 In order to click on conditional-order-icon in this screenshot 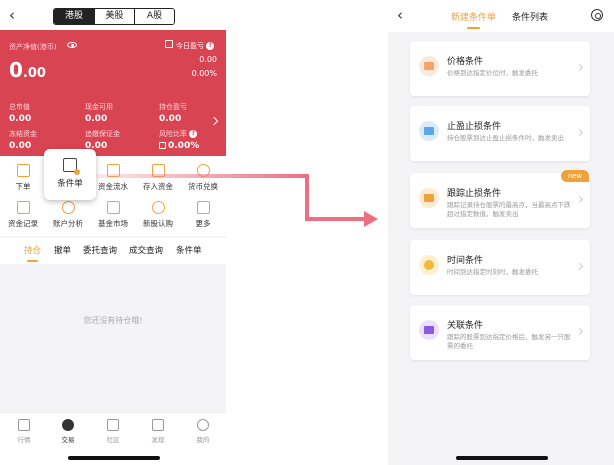, I will do `click(71, 166)`.